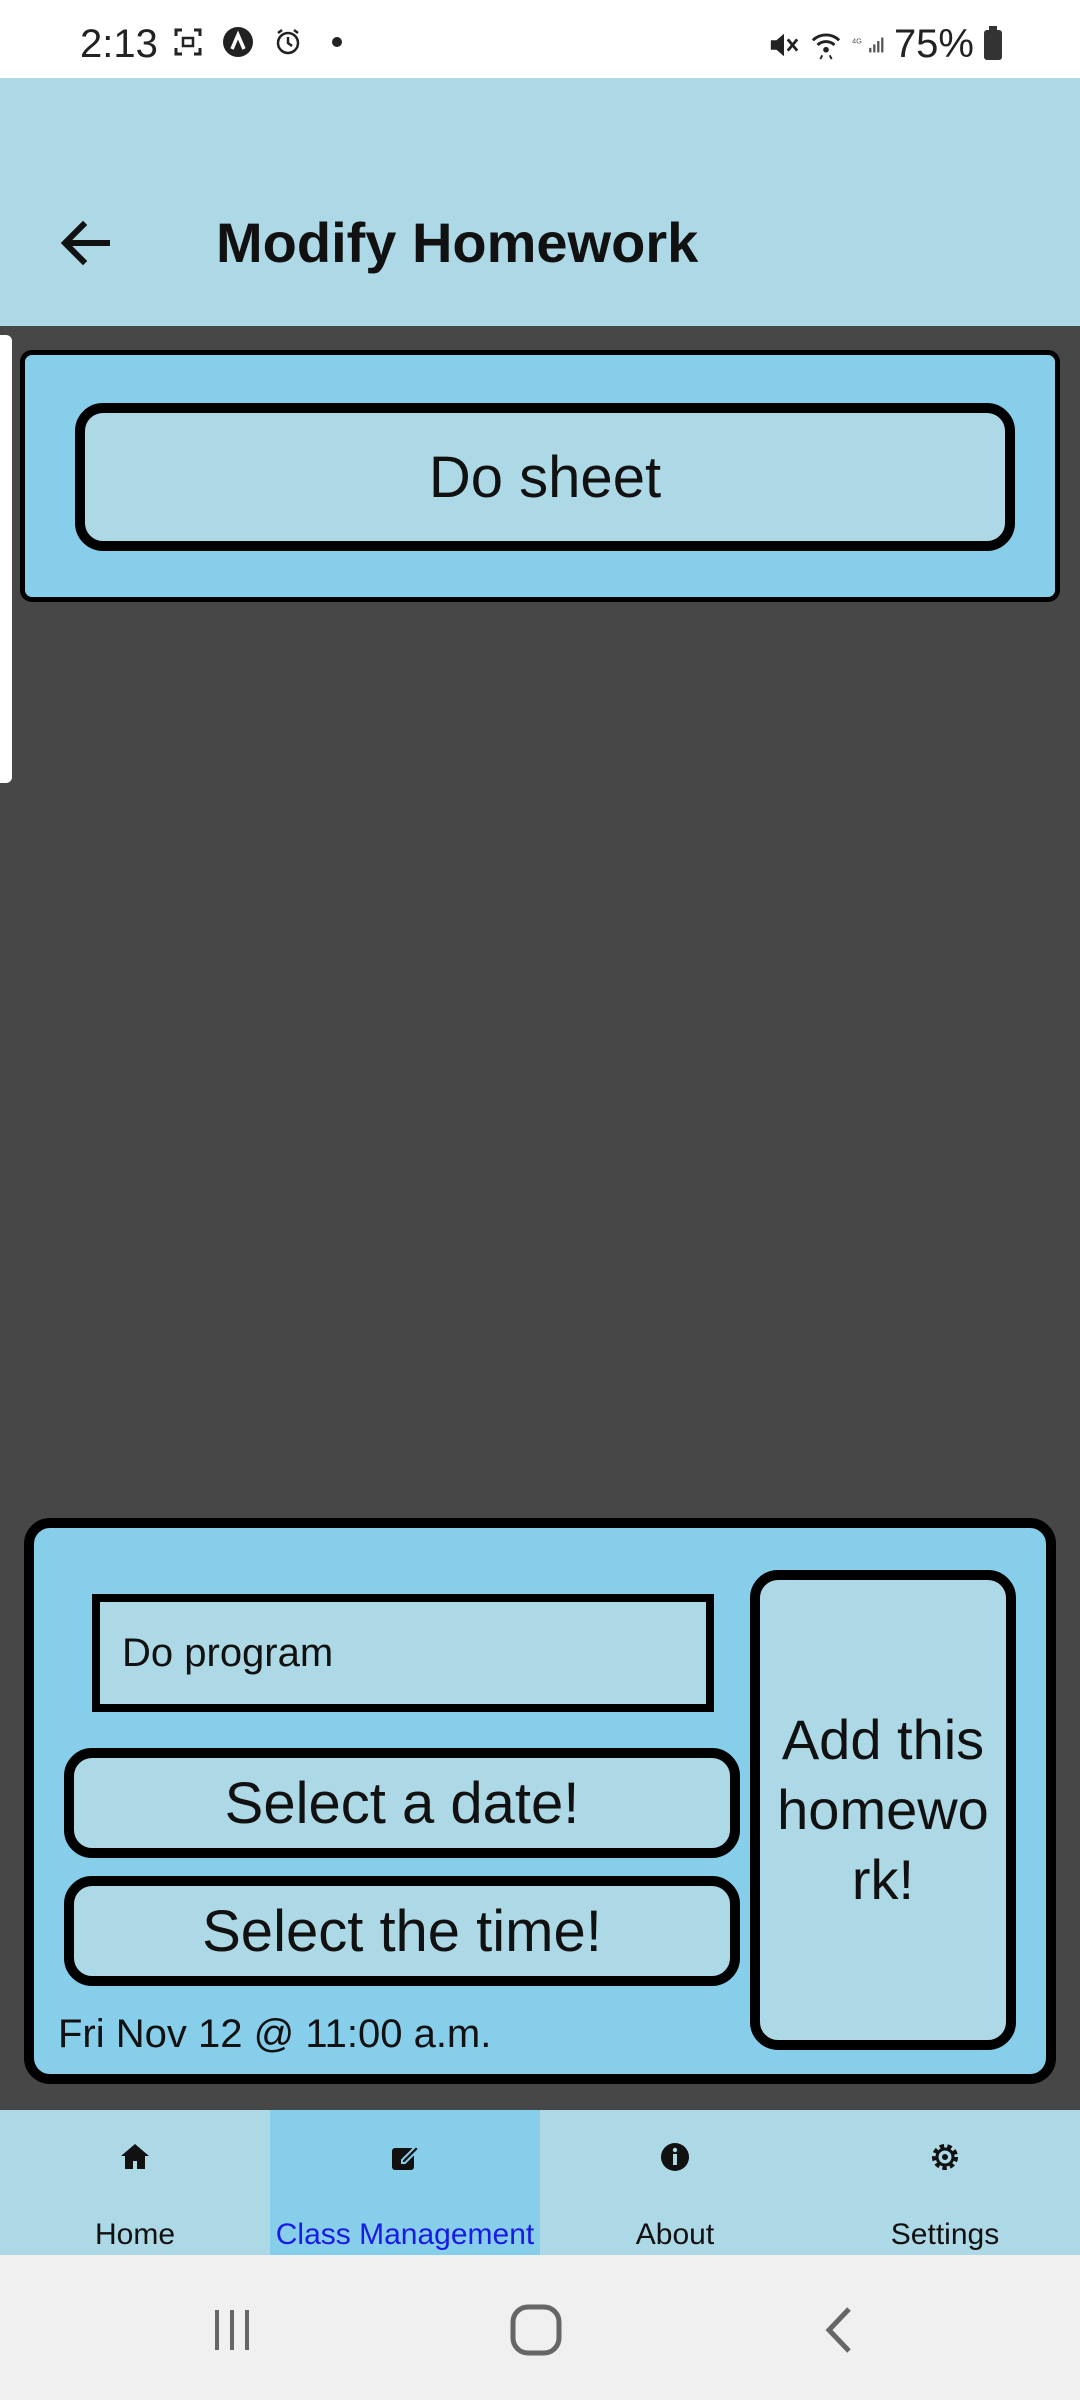  Describe the element at coordinates (885, 44) in the screenshot. I see `status-right-icons: 4G 75%` at that location.